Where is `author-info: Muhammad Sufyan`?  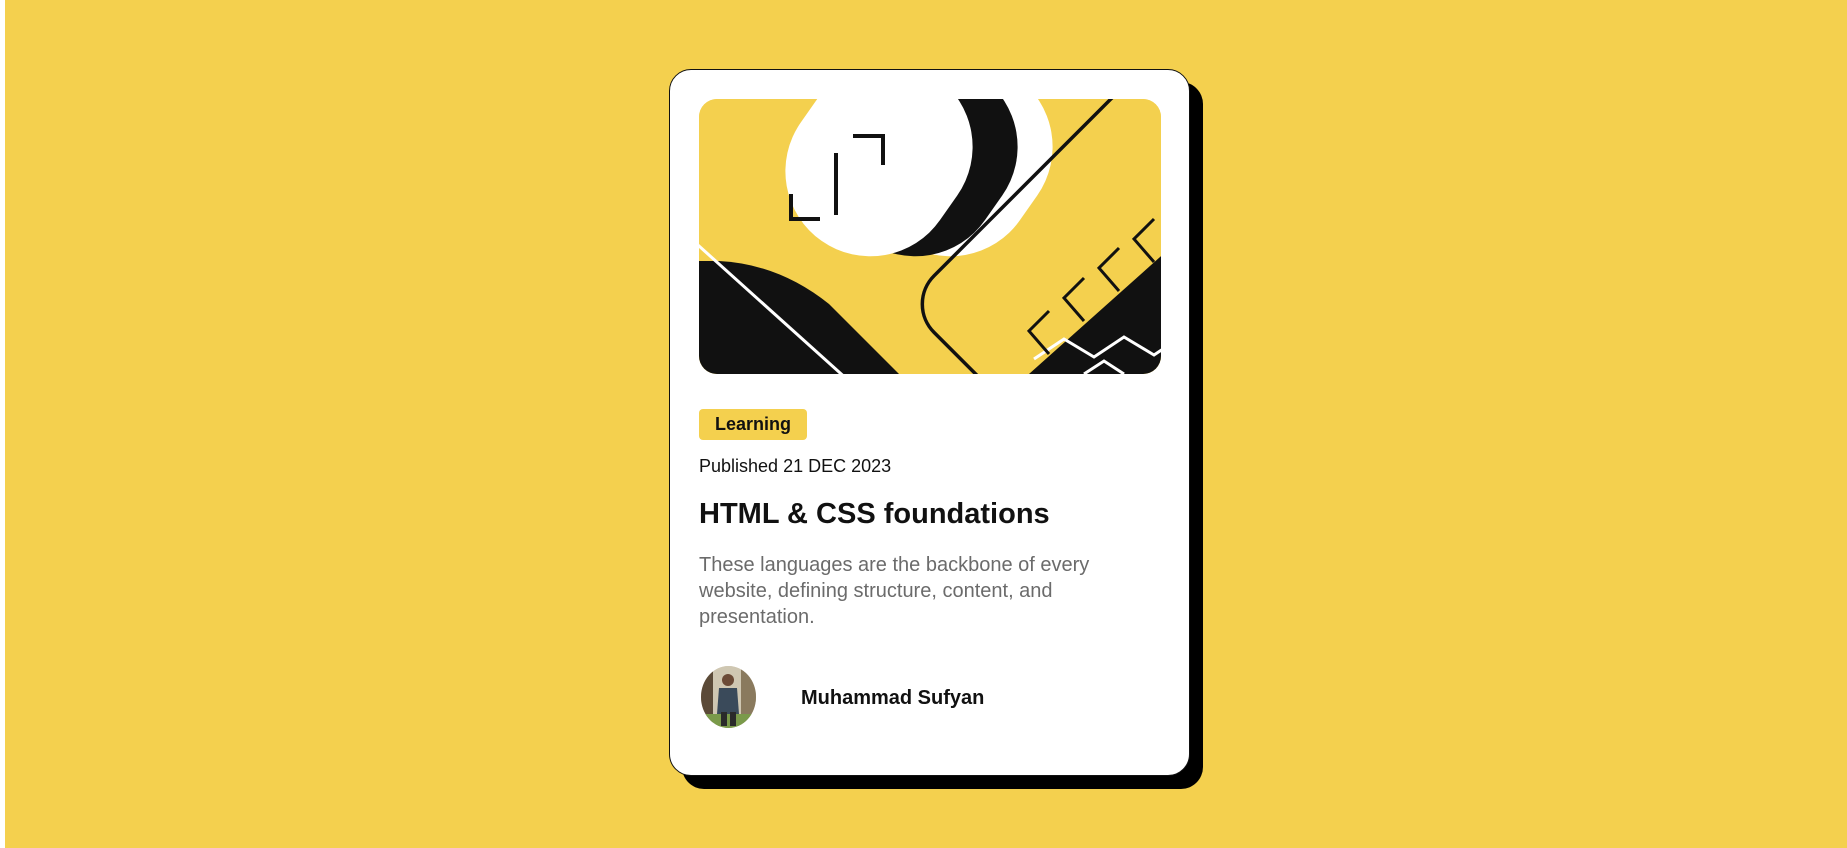 author-info: Muhammad Sufyan is located at coordinates (929, 697).